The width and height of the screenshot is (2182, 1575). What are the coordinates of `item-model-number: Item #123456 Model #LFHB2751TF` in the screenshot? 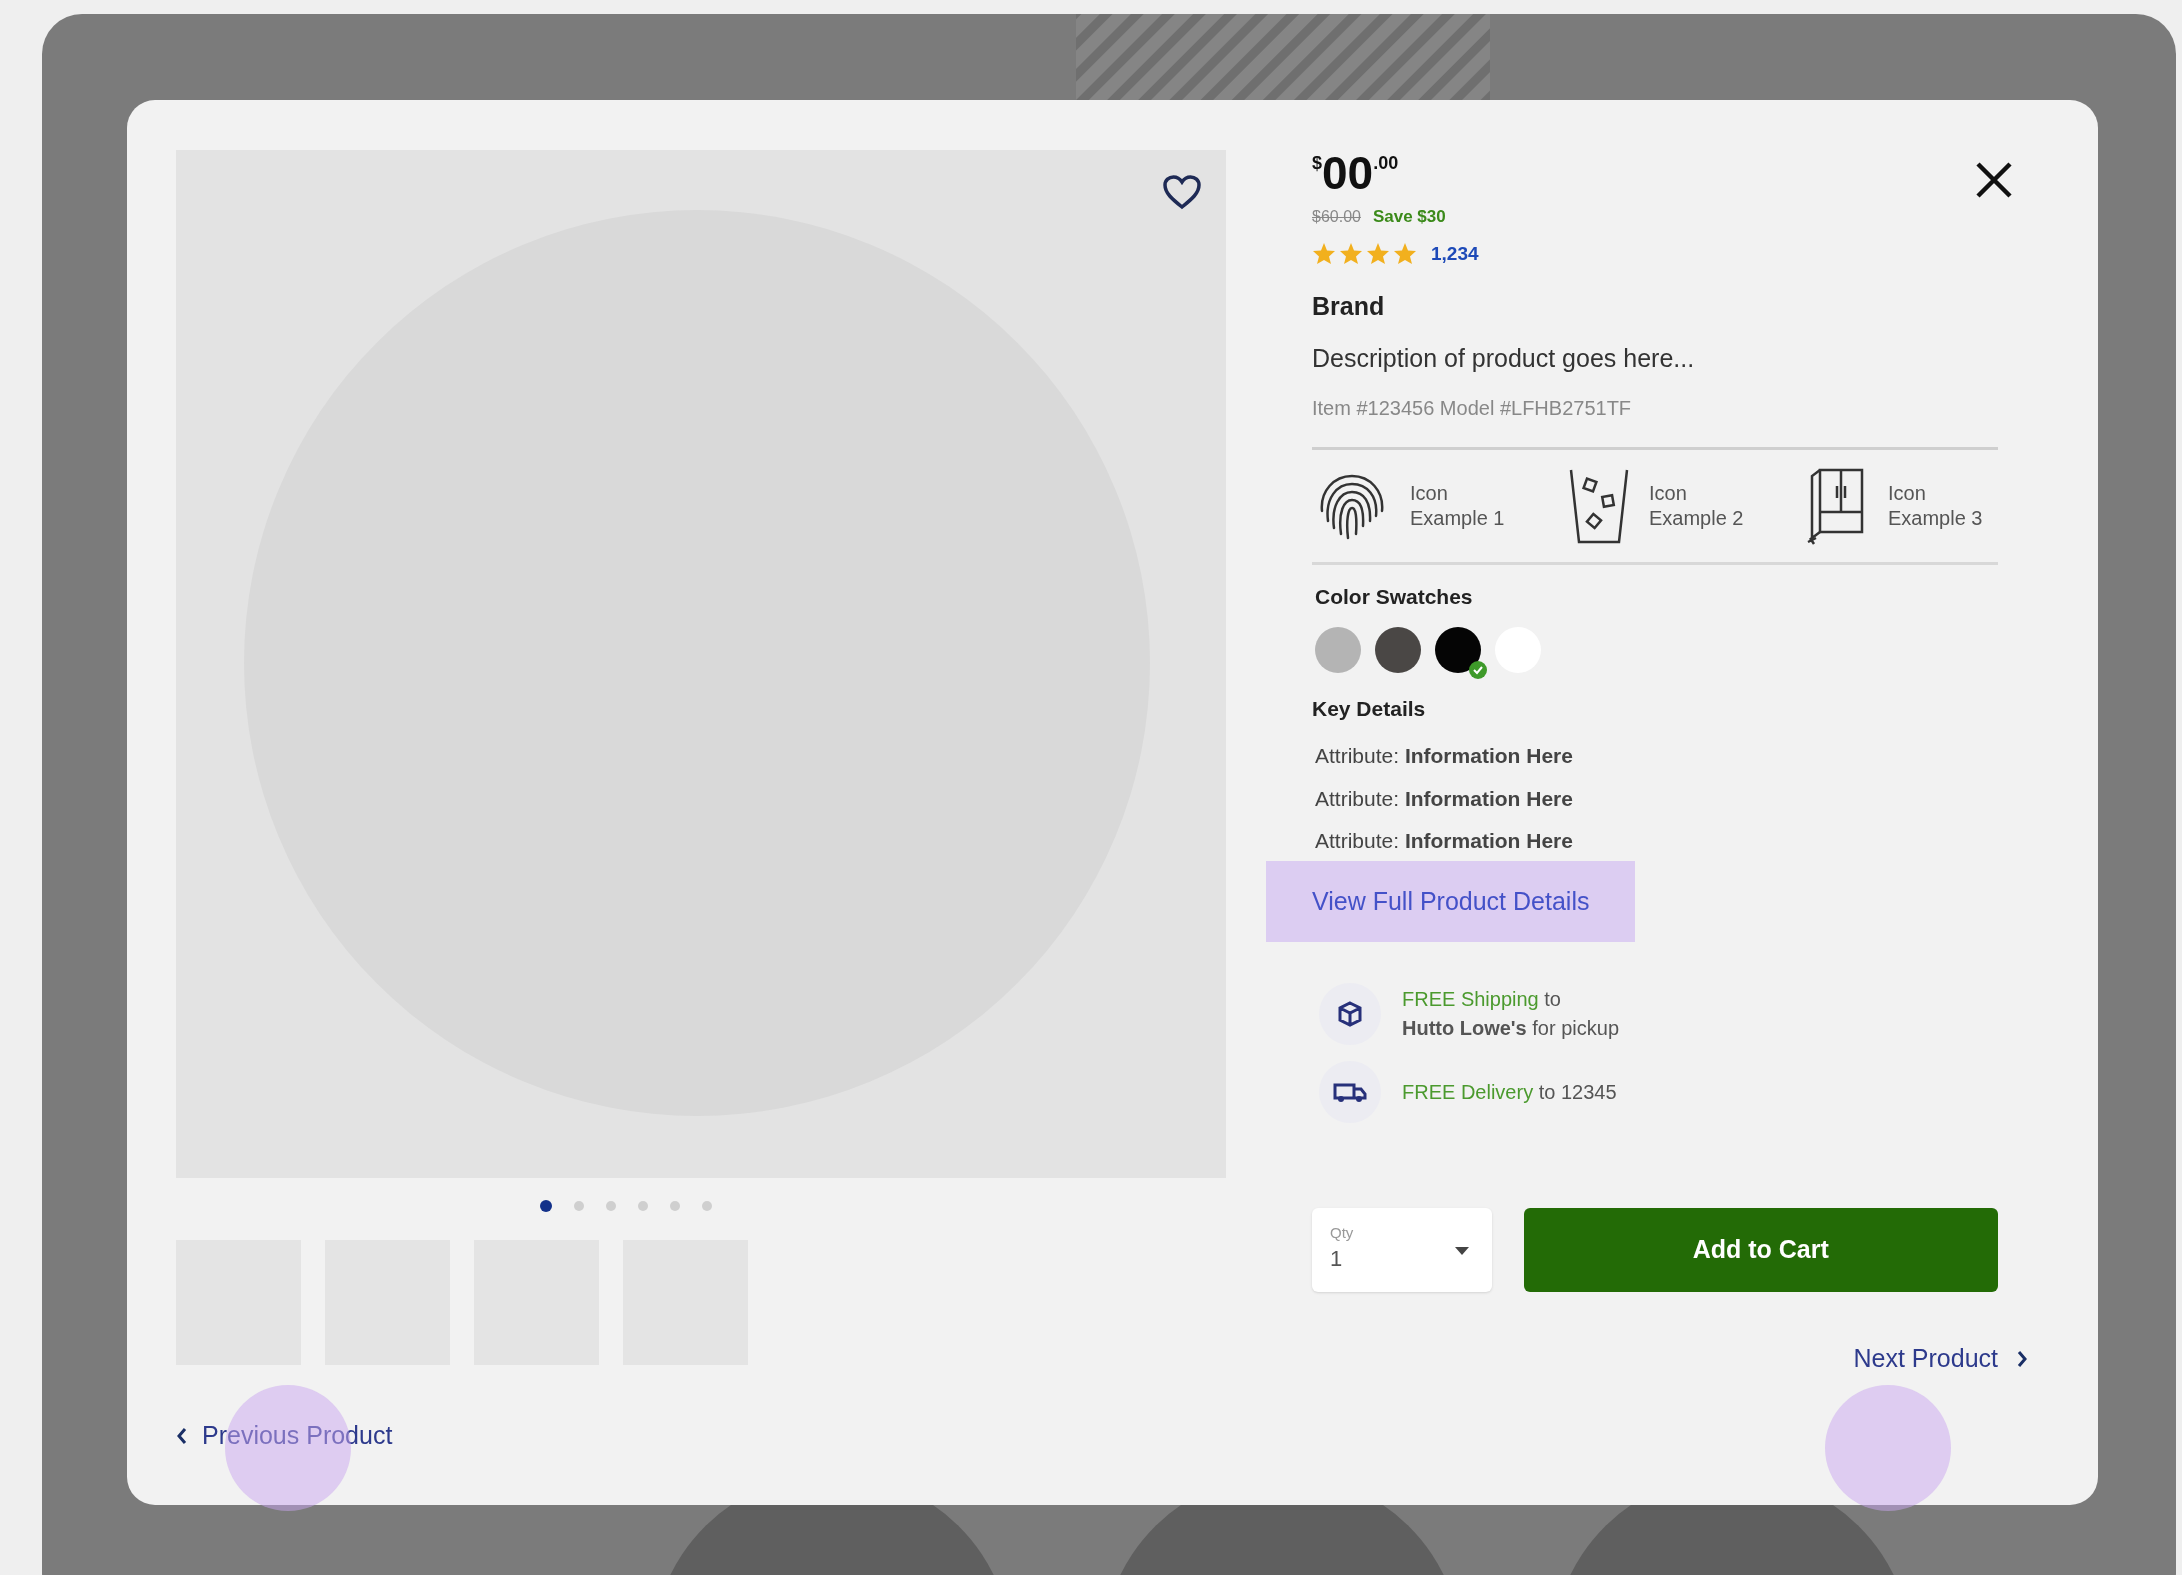 It's located at (1472, 408).